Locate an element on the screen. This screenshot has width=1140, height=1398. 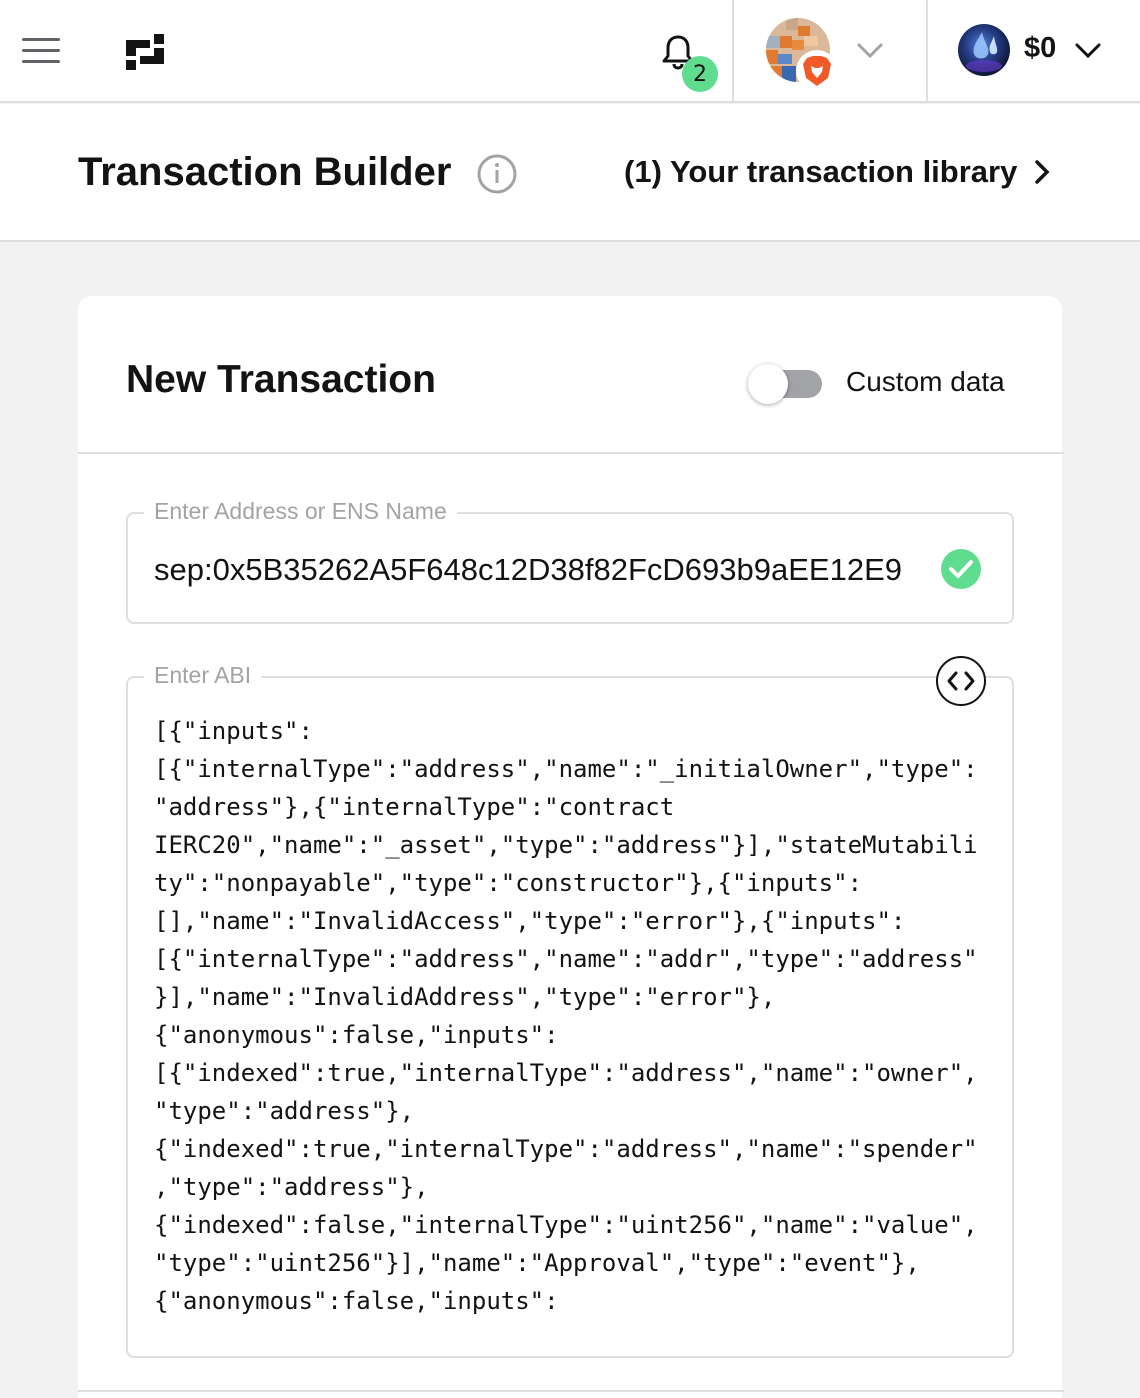
code-icon is located at coordinates (961, 681).